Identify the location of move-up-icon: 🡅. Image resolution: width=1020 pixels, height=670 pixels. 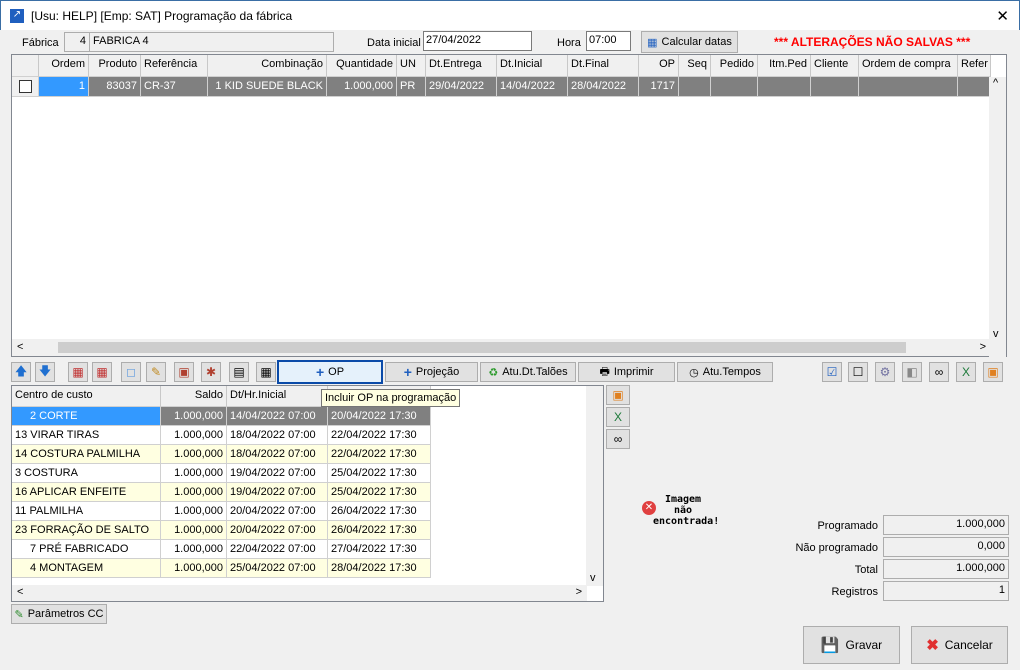
(21, 372).